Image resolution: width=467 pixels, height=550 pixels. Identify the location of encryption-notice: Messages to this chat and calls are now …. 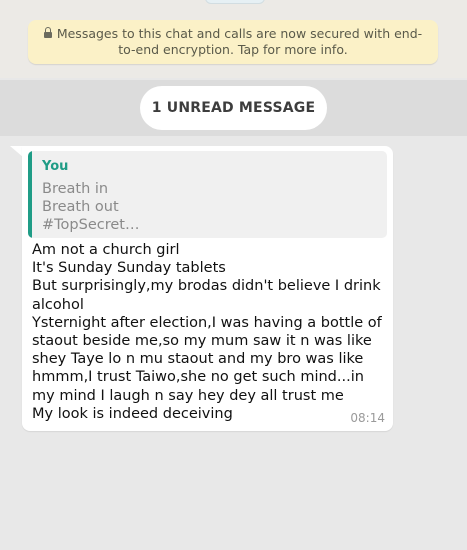
(233, 42).